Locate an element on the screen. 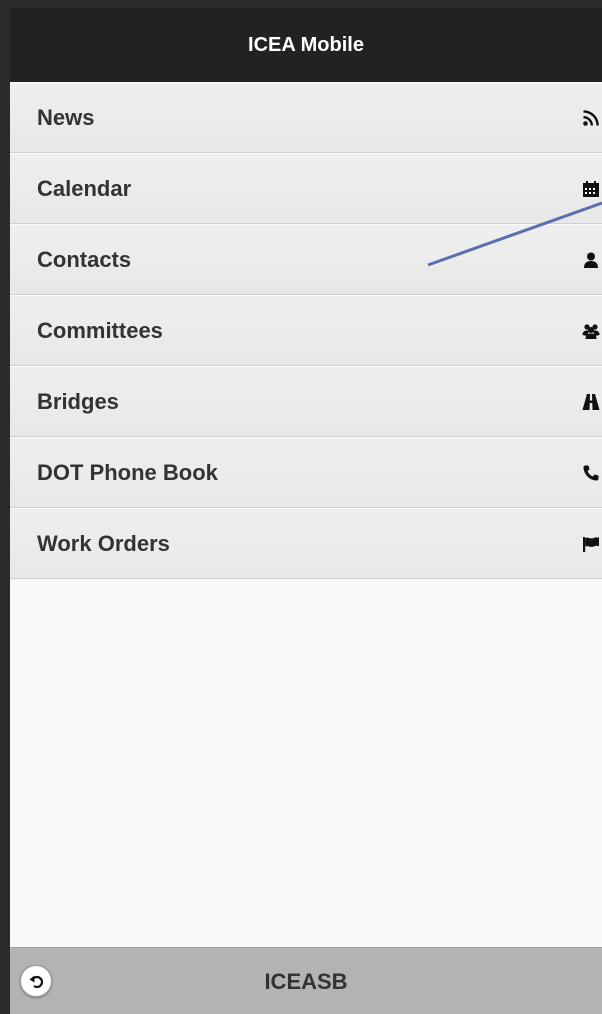 Image resolution: width=602 pixels, height=1014 pixels. back-button is located at coordinates (36, 981).